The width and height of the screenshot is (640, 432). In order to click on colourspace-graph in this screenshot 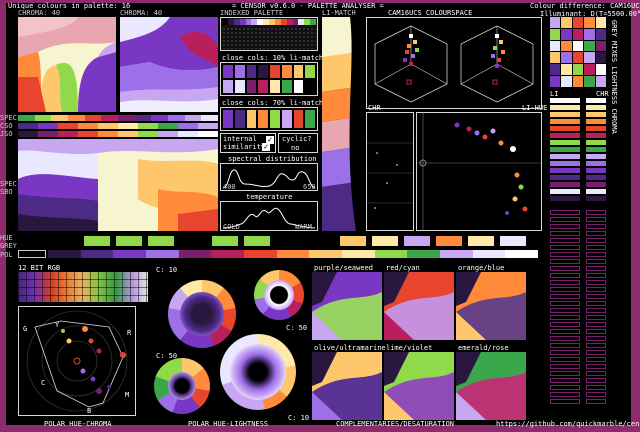, I will do `click(454, 64)`.